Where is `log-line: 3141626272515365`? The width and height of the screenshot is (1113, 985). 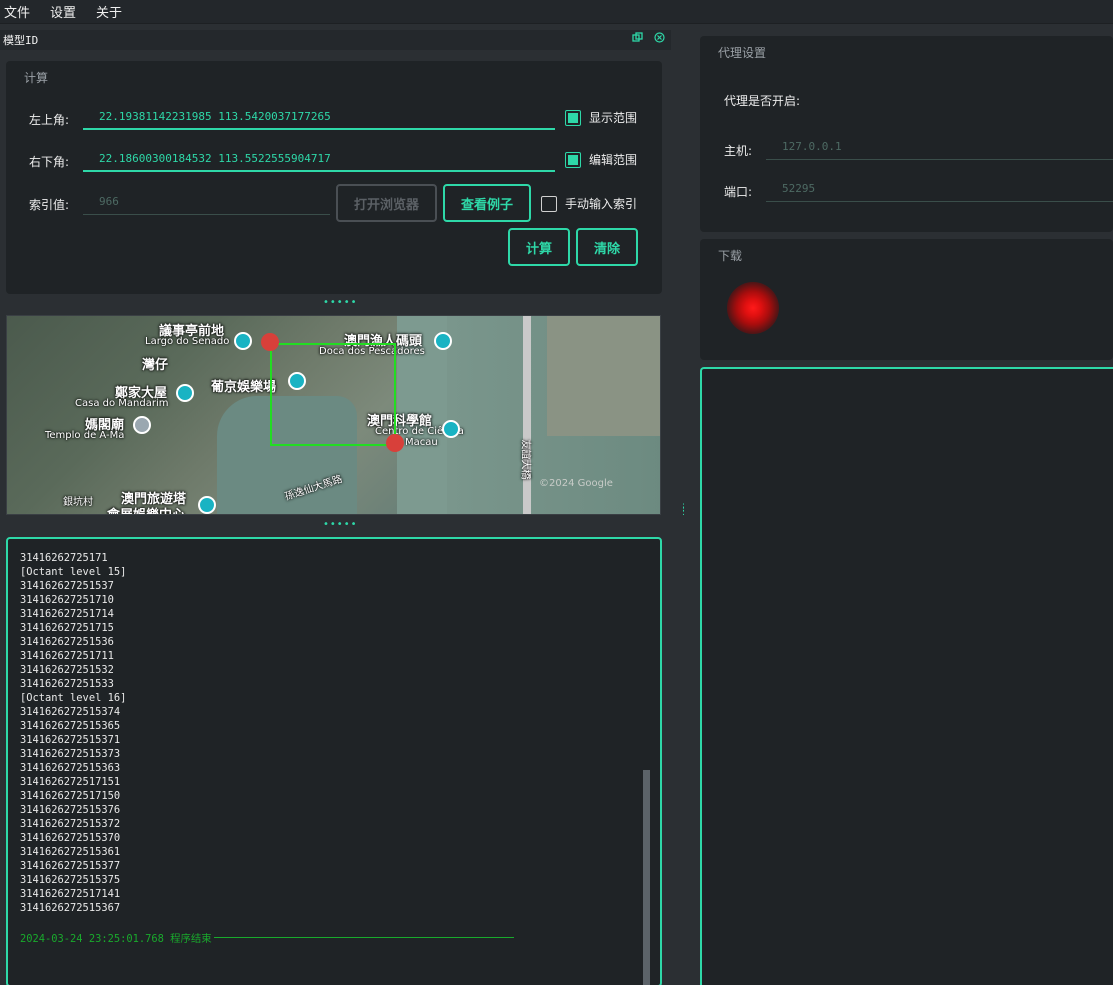 log-line: 3141626272515365 is located at coordinates (70, 726).